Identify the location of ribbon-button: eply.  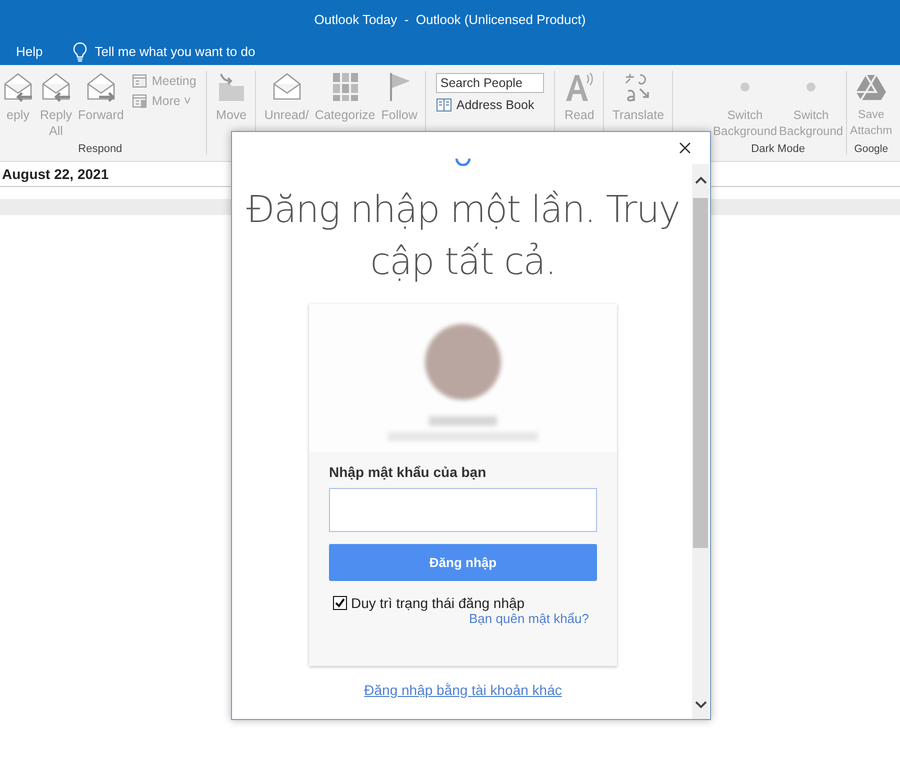
(18, 107).